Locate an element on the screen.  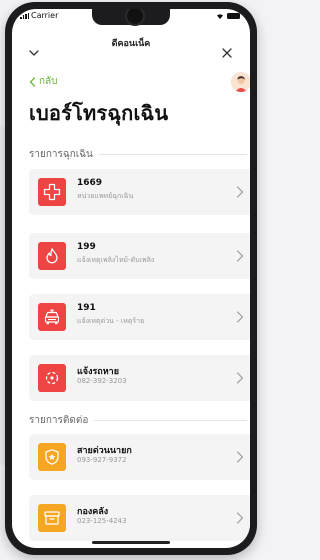
contact-card-199: 199 แจ้งเหตุเพลิงไหม้-ดับเพลิง is located at coordinates (139, 256).